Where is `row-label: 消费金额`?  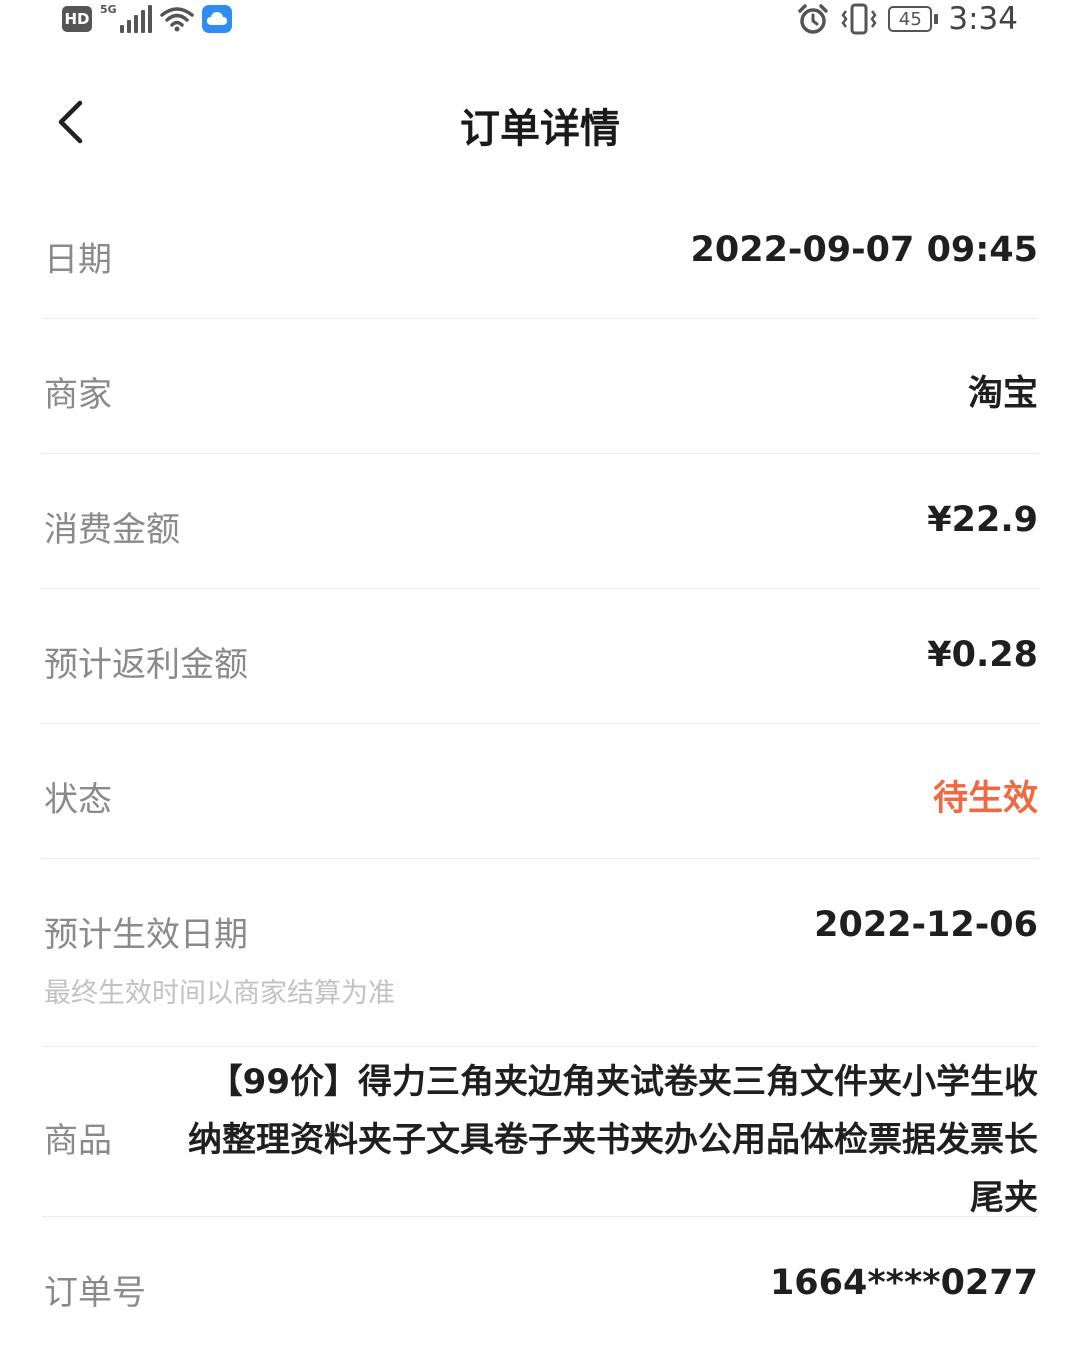 row-label: 消费金额 is located at coordinates (112, 530).